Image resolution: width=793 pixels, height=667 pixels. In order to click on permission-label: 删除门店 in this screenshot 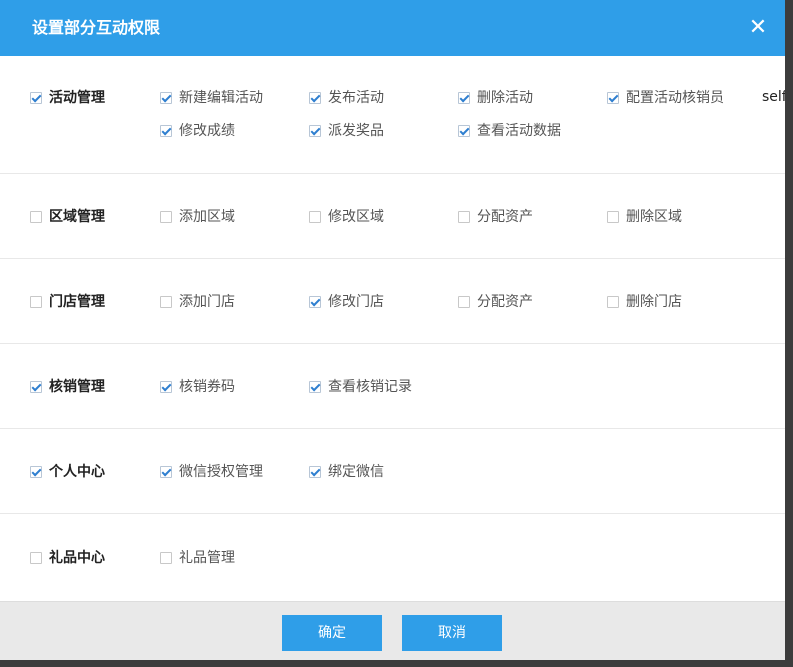, I will do `click(654, 302)`.